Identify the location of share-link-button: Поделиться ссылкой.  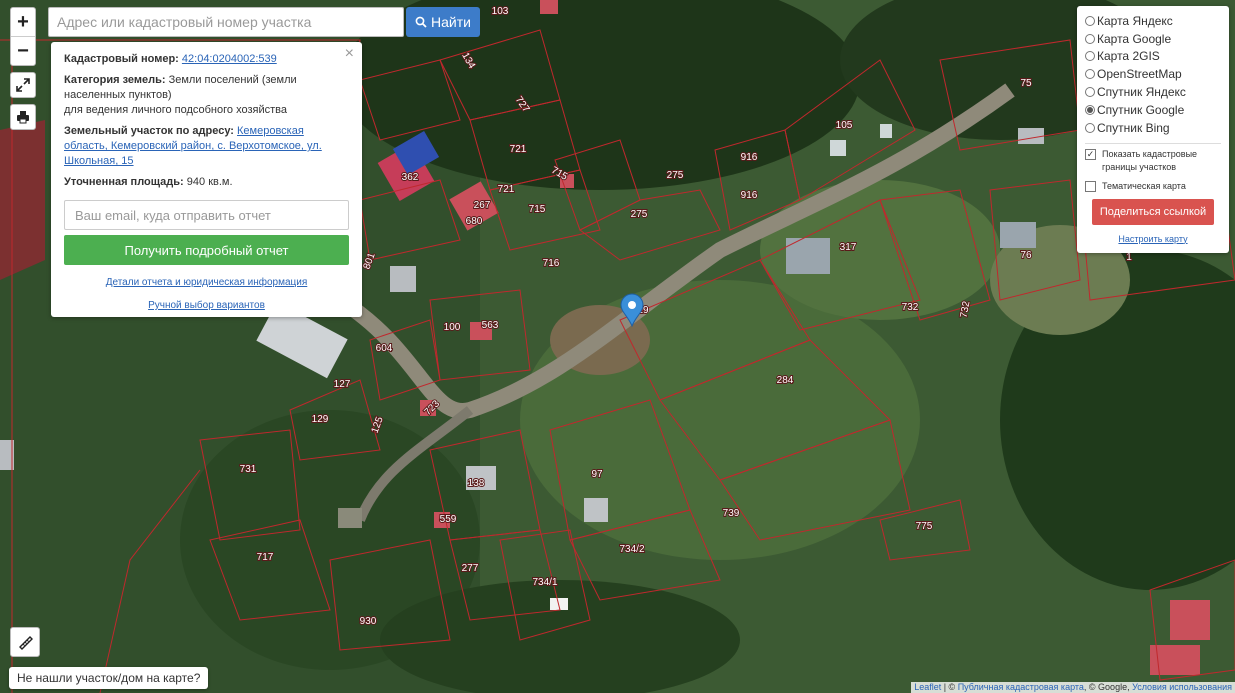
(1153, 211).